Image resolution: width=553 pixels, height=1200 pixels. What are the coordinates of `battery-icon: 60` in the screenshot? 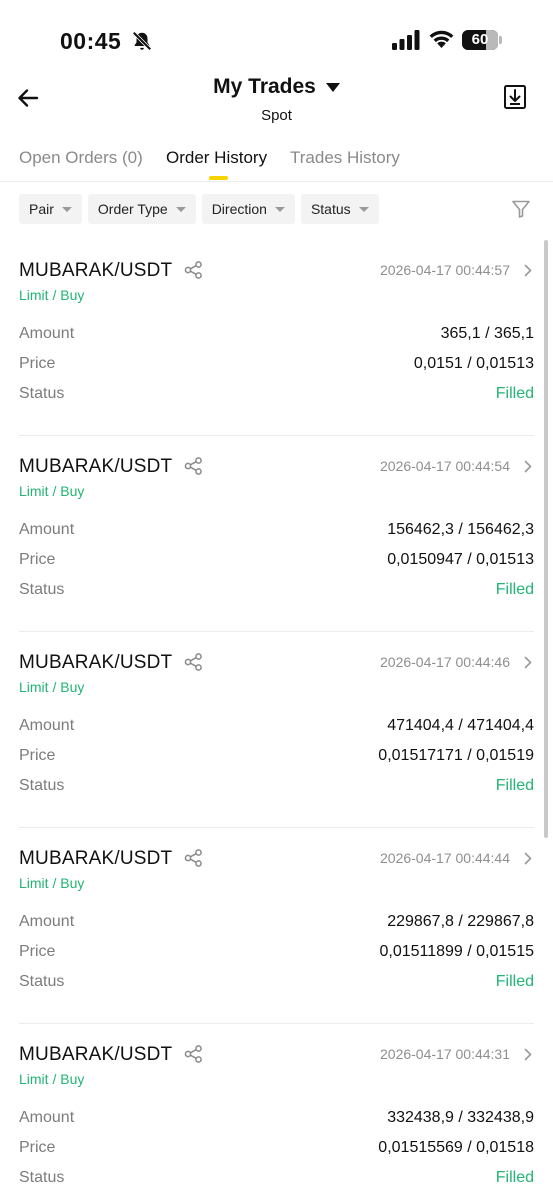 It's located at (482, 40).